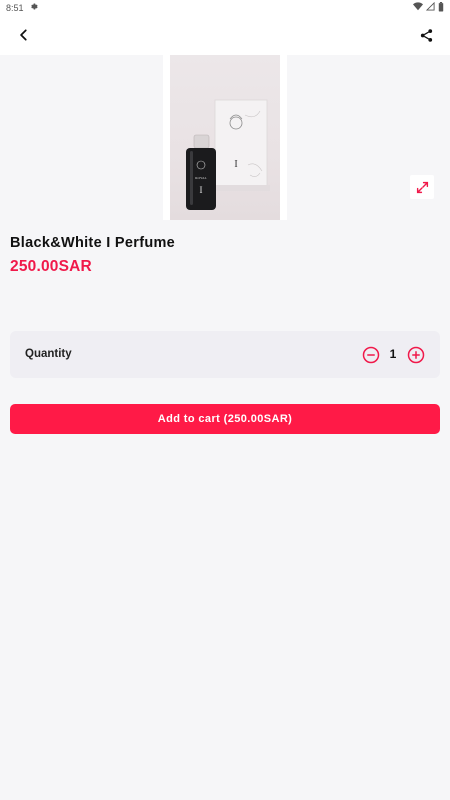 Image resolution: width=450 pixels, height=800 pixels. Describe the element at coordinates (33, 7) in the screenshot. I see `settings-icon` at that location.